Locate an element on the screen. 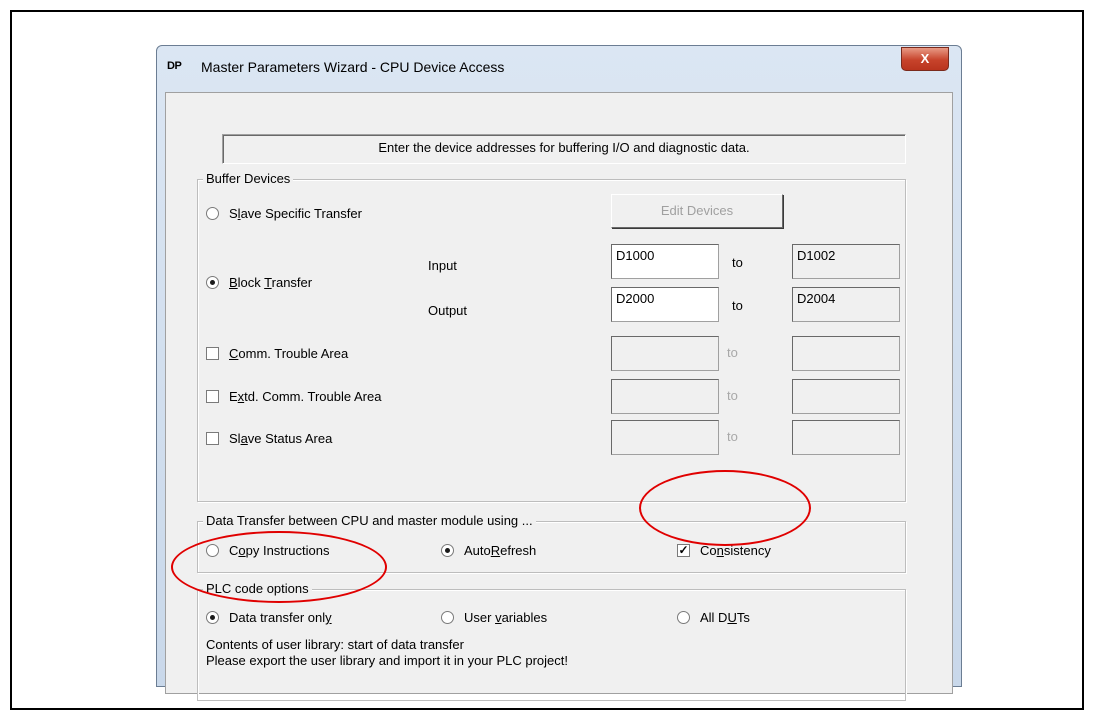 The height and width of the screenshot is (710, 1094). user-variables-radio: User variables is located at coordinates (494, 617).